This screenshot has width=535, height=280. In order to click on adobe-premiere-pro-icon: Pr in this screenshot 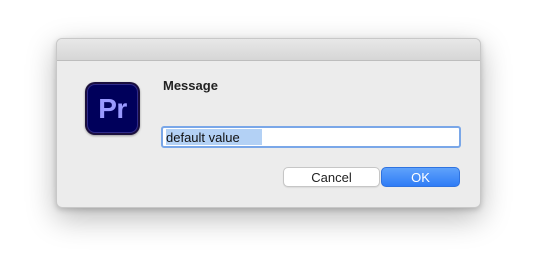, I will do `click(112, 108)`.